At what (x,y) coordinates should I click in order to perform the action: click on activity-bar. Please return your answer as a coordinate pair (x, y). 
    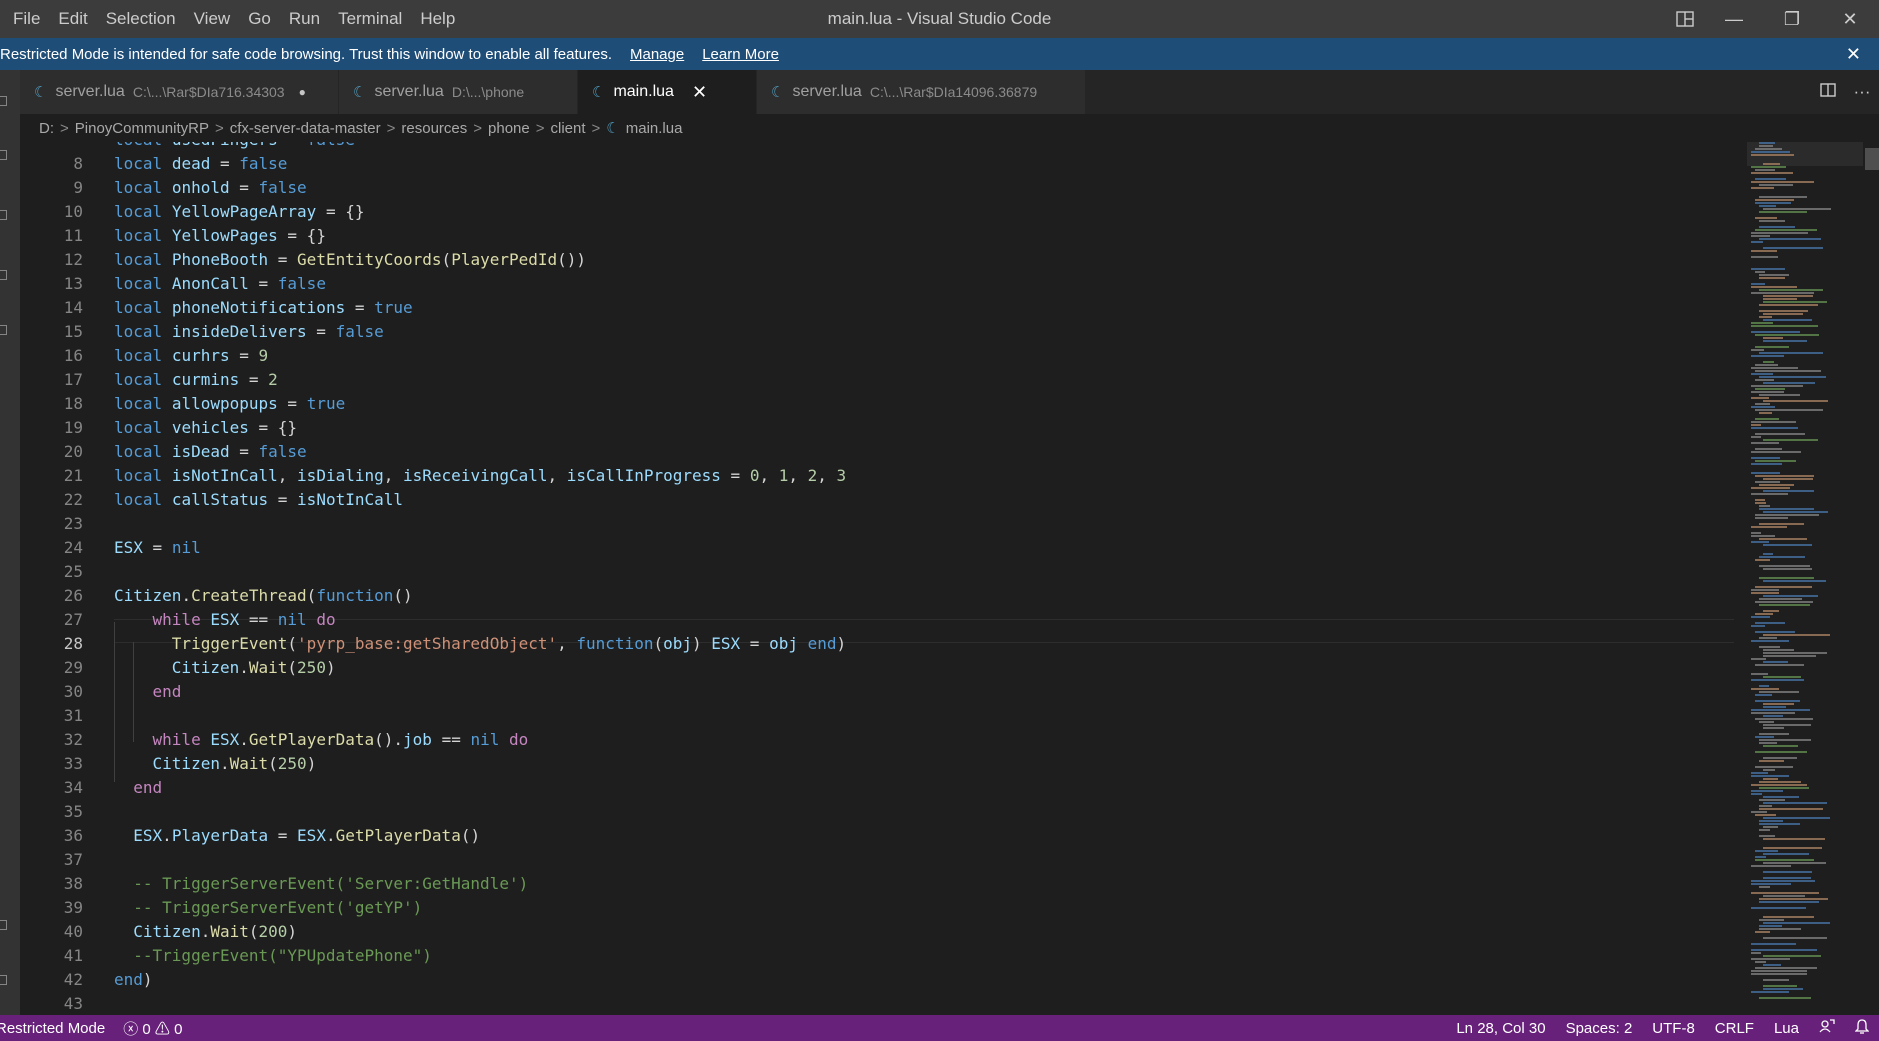
    Looking at the image, I should click on (10, 542).